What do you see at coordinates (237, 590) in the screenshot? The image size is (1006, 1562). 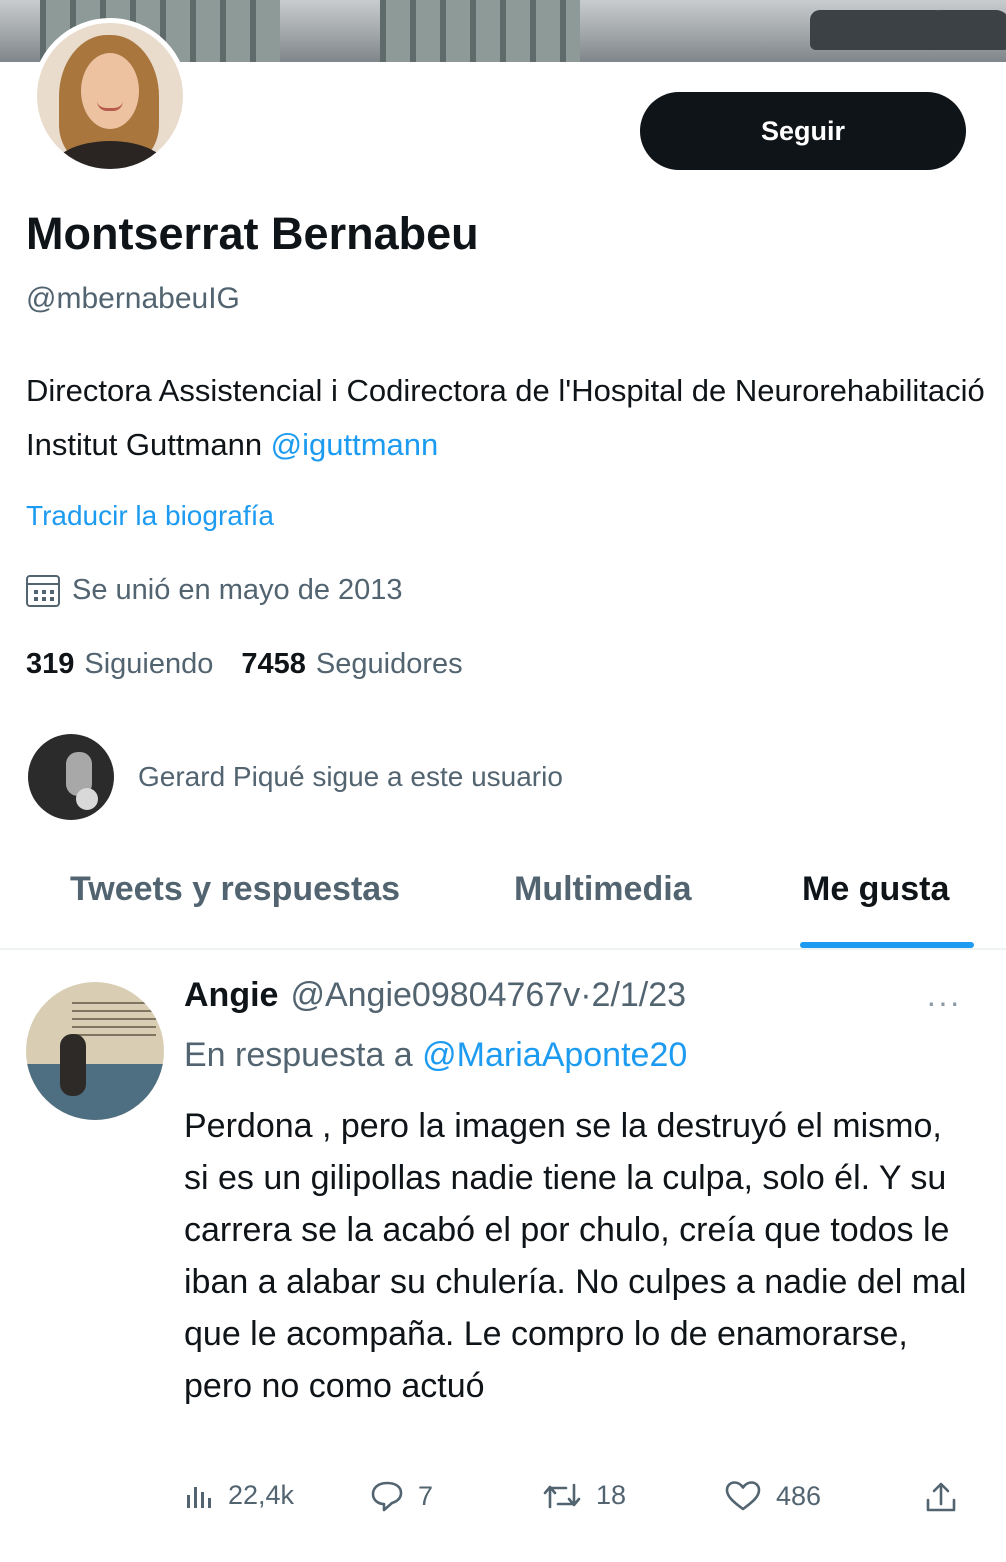 I see `join-date-text: Se unió en mayo de 2013` at bounding box center [237, 590].